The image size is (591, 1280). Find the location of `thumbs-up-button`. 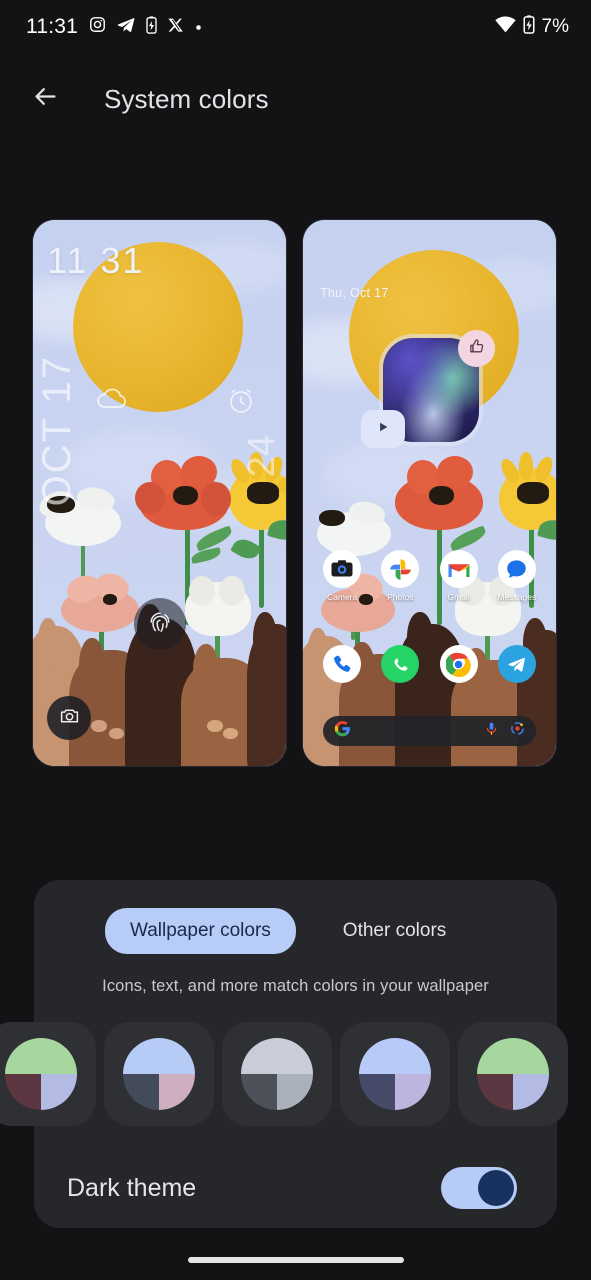

thumbs-up-button is located at coordinates (476, 348).